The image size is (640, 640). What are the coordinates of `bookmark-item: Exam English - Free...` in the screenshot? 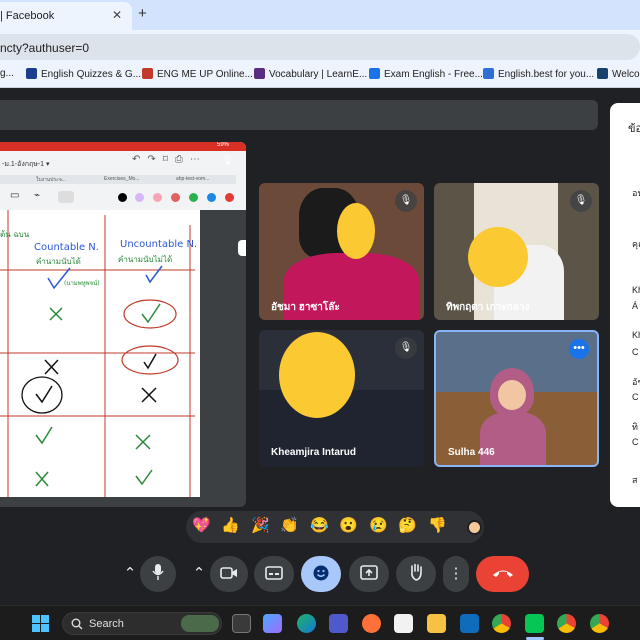 It's located at (426, 74).